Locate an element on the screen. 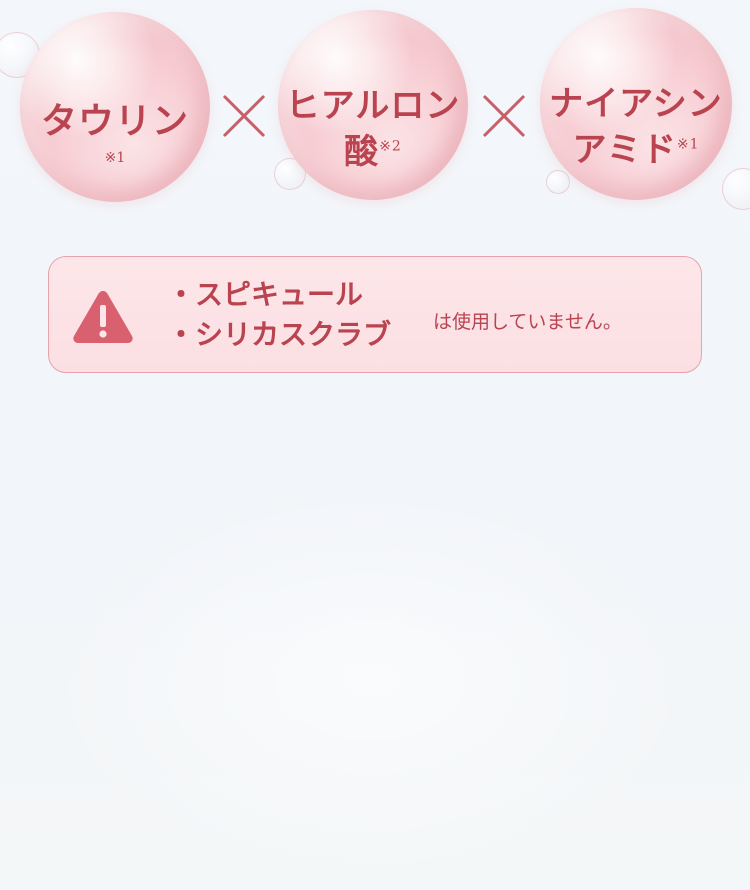 The image size is (750, 890). ingredient-name-line1: ナイアシン is located at coordinates (636, 104).